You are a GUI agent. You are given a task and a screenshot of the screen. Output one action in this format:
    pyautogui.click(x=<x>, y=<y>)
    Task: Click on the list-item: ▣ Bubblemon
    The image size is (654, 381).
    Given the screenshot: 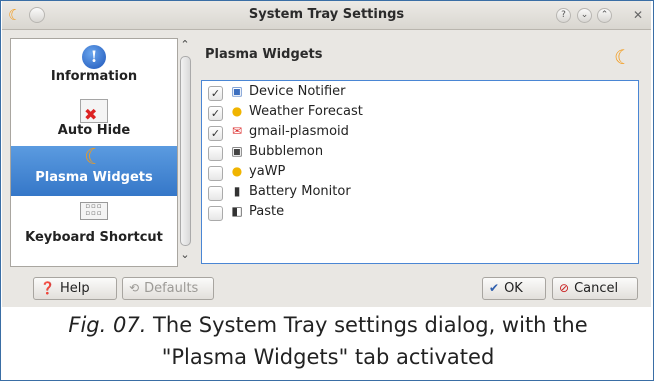 What is the action you would take?
    pyautogui.click(x=418, y=153)
    